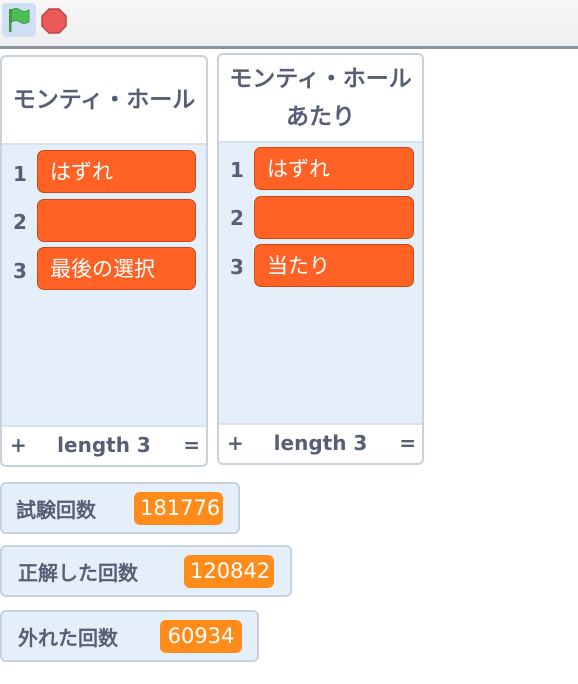 The height and width of the screenshot is (684, 578). Describe the element at coordinates (104, 101) in the screenshot. I see `list-title: モンティ・ホール` at that location.